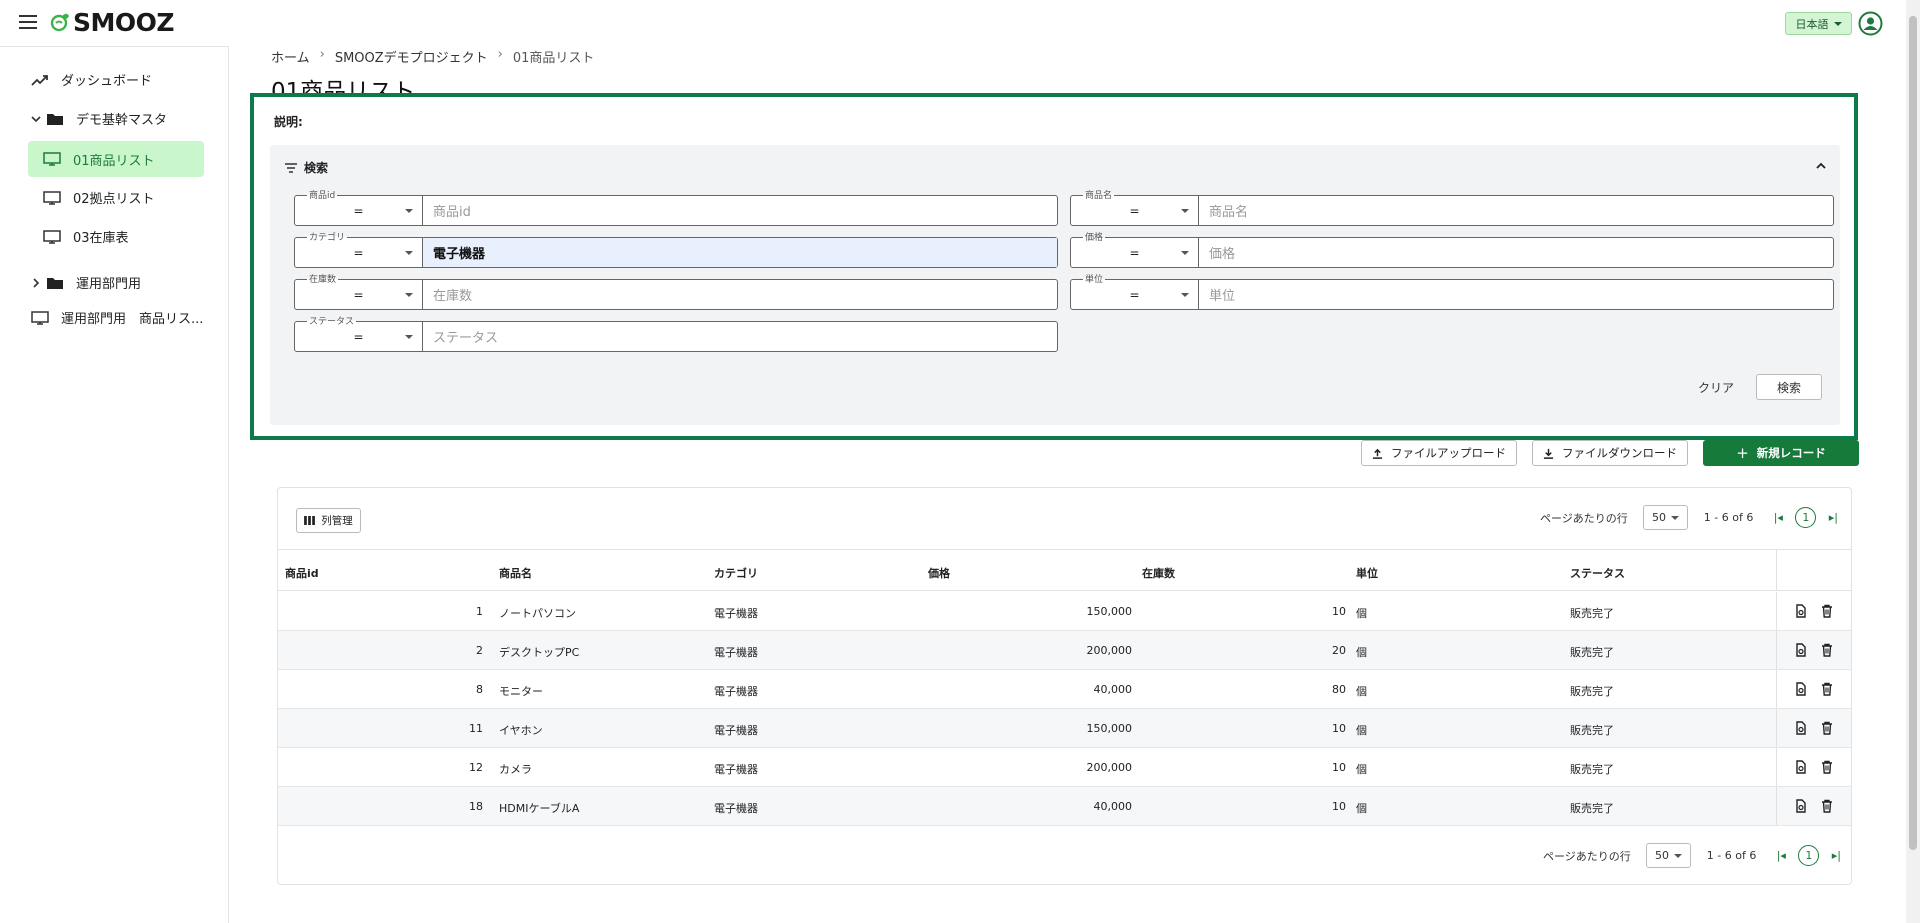  What do you see at coordinates (1064, 611) in the screenshot?
I see `table-row: 1 ノートパソコン 電子機器 150,000 10 個 販売完了` at bounding box center [1064, 611].